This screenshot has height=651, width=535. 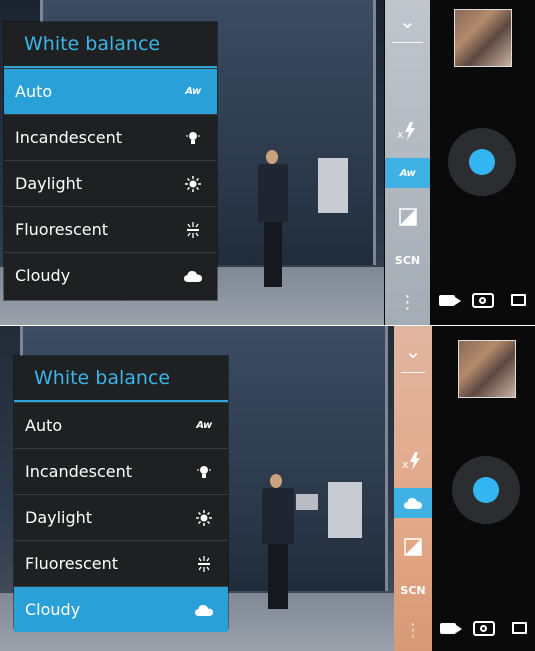 I want to click on white-balance-button, so click(x=413, y=503).